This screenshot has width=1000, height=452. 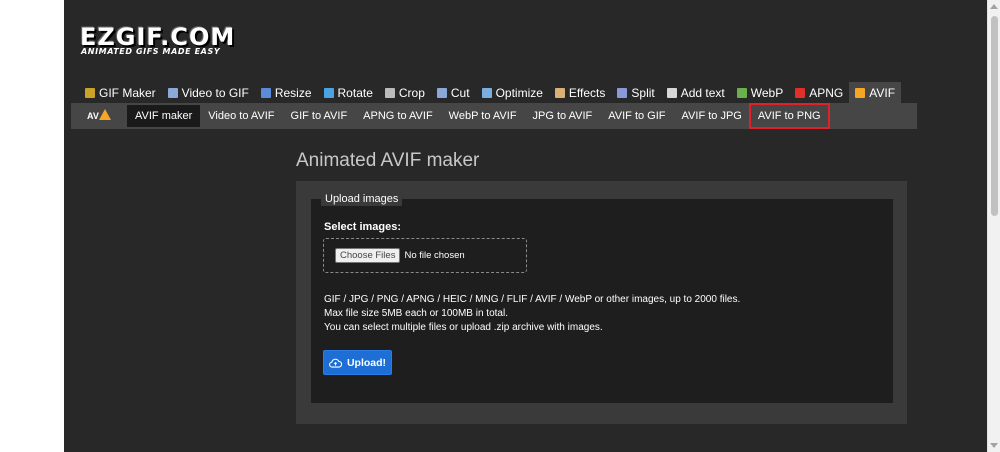 What do you see at coordinates (368, 255) in the screenshot?
I see `choose-files-button: Choose Files` at bounding box center [368, 255].